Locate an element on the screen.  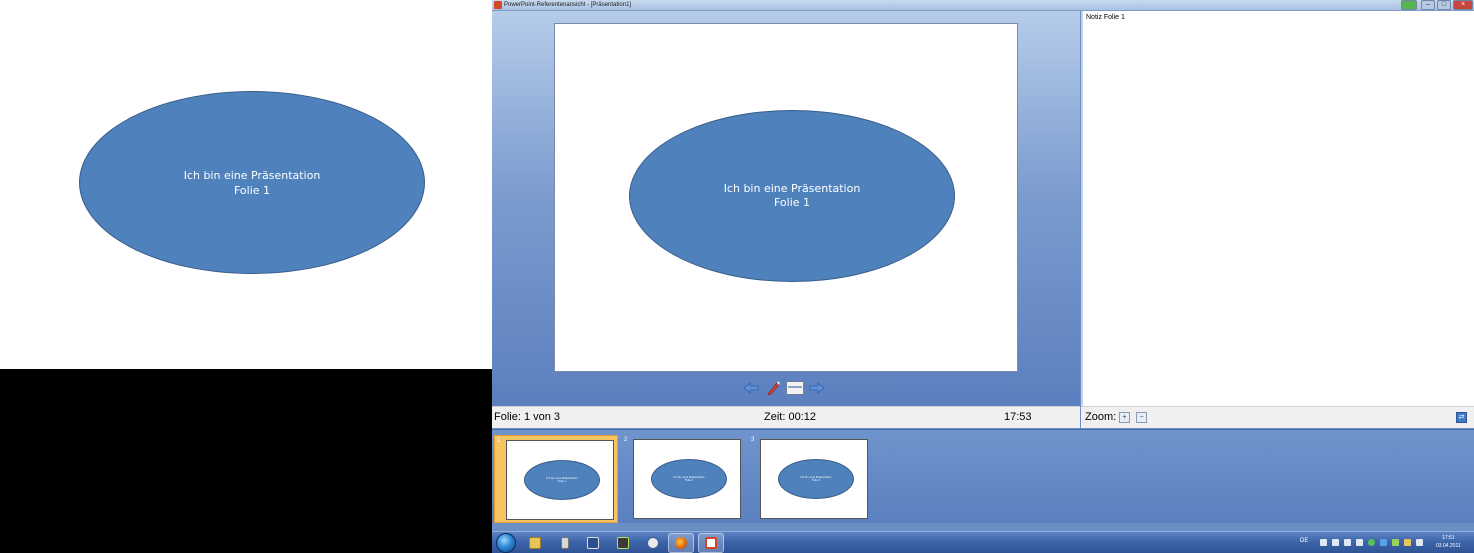
thumbnail-ellipse-shape: Ich bin eine Präsentation Folie 2 is located at coordinates (689, 479).